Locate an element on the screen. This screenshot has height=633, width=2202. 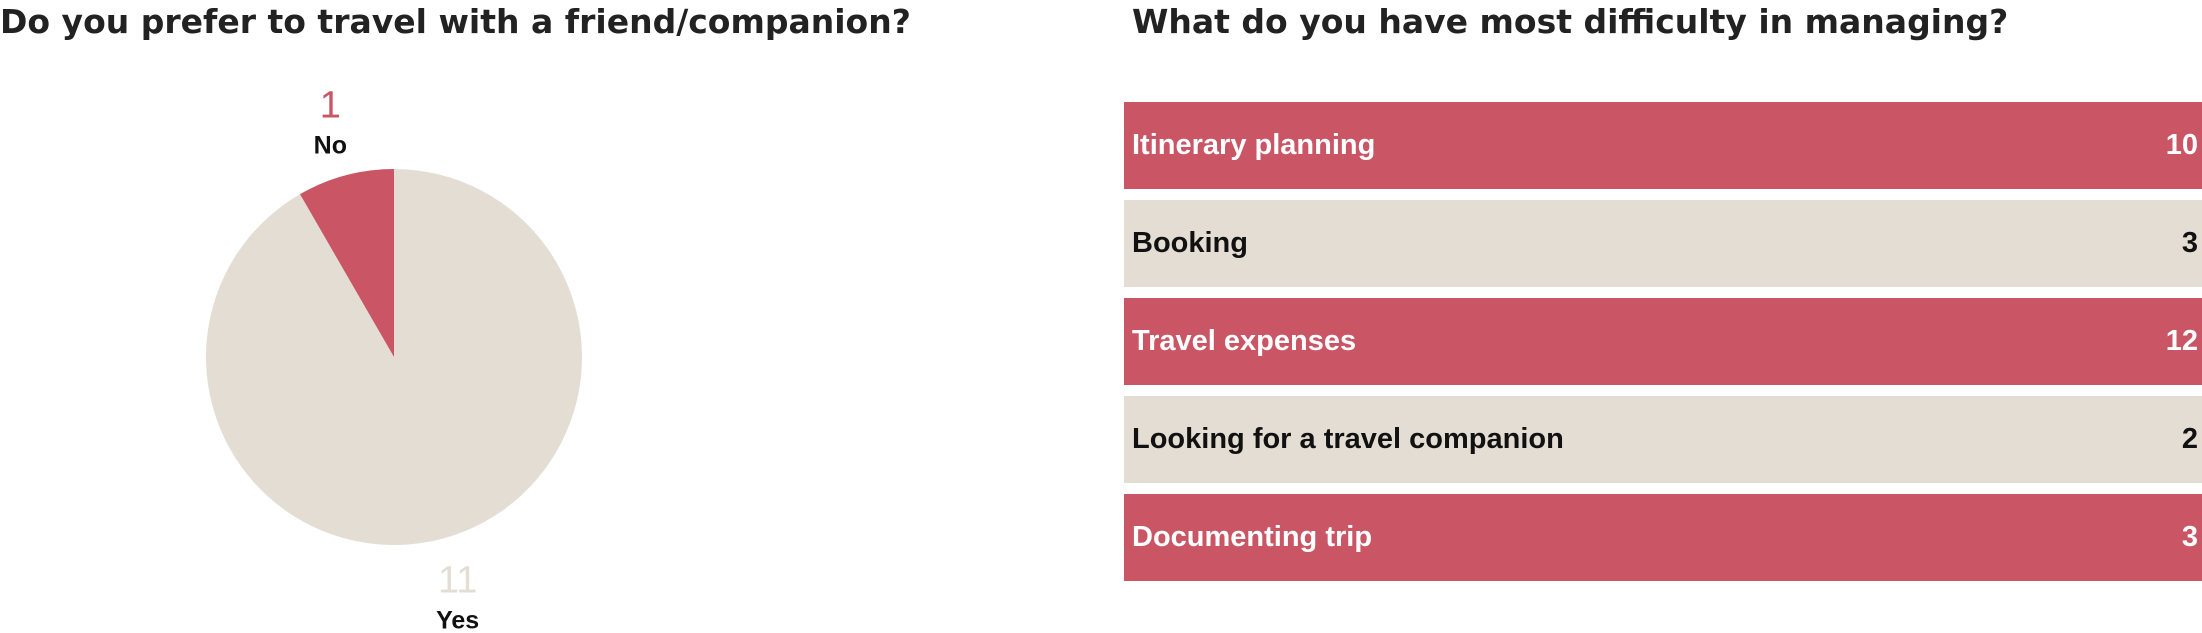
bar is located at coordinates (1663, 243).